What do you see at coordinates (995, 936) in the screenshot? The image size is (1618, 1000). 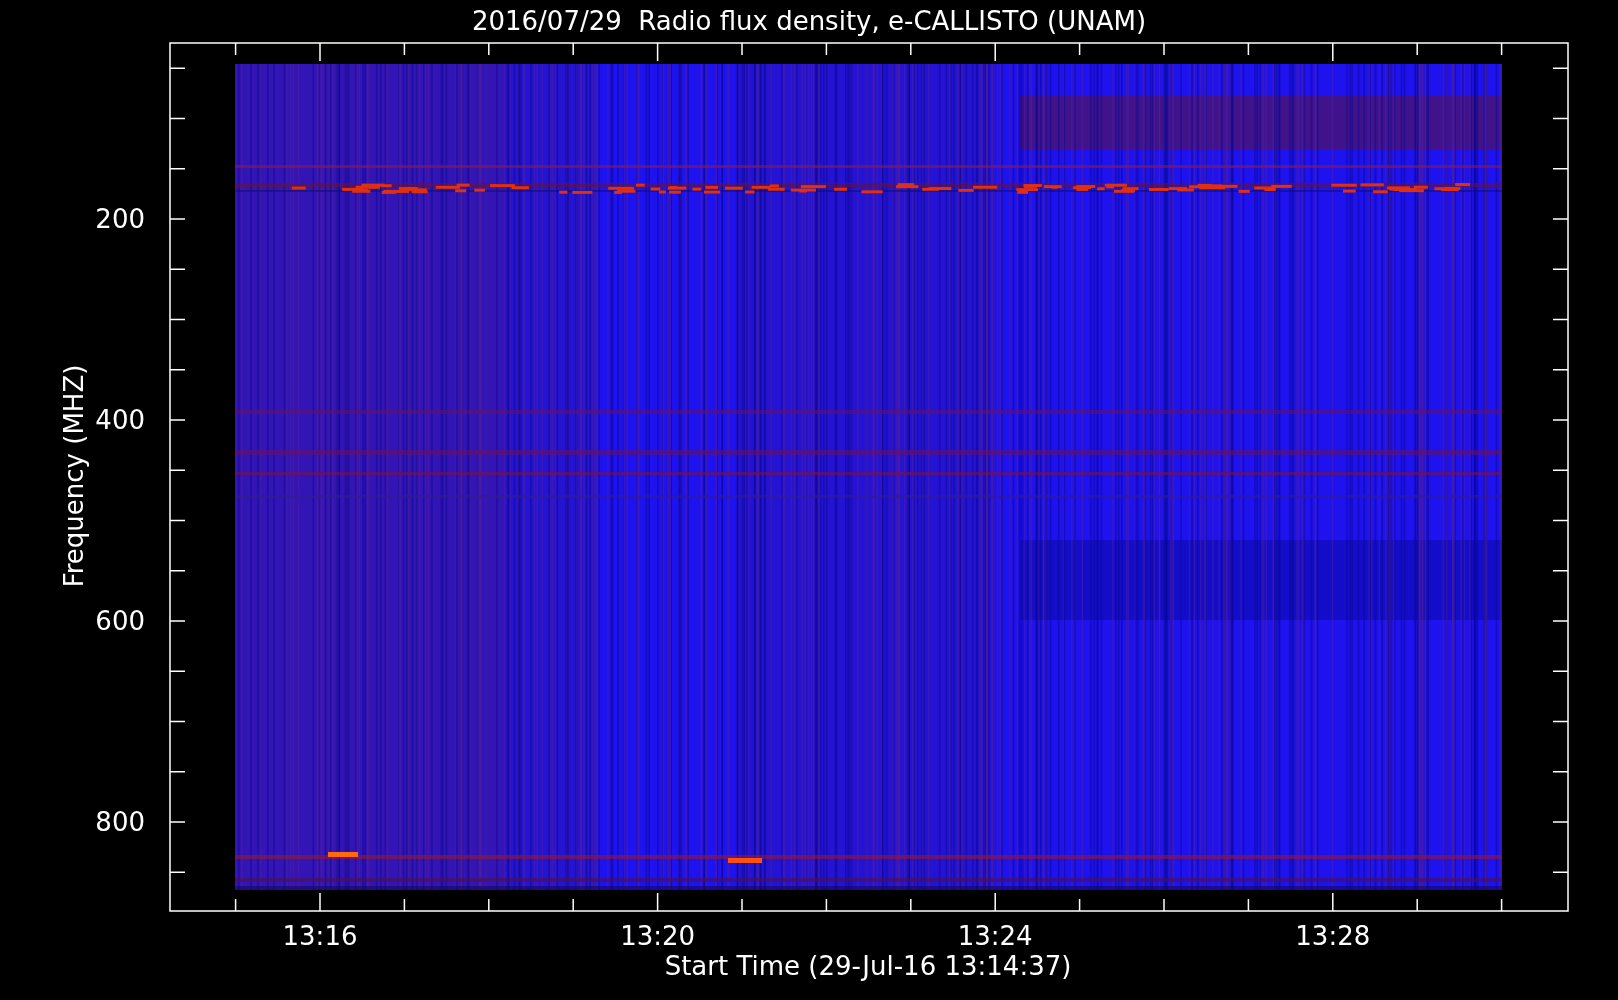 I see `x-tick-label: 13:24` at bounding box center [995, 936].